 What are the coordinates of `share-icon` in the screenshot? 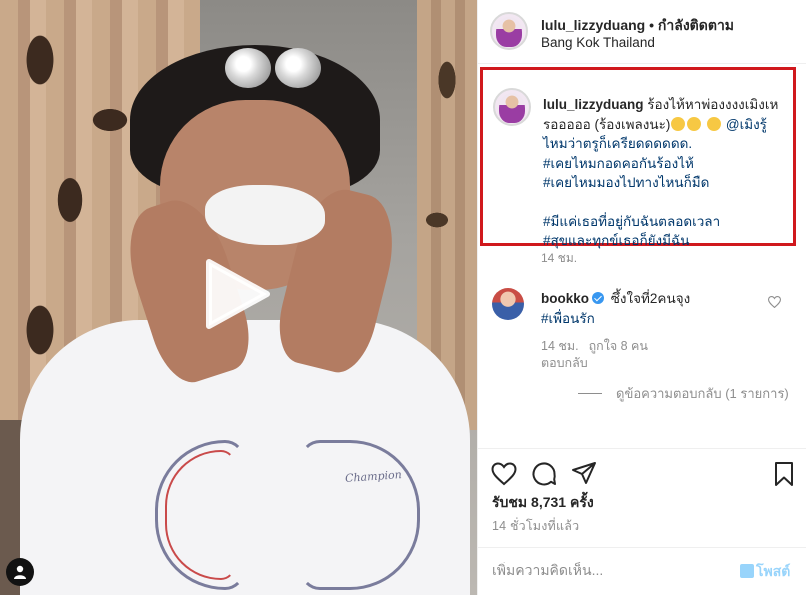 It's located at (584, 474).